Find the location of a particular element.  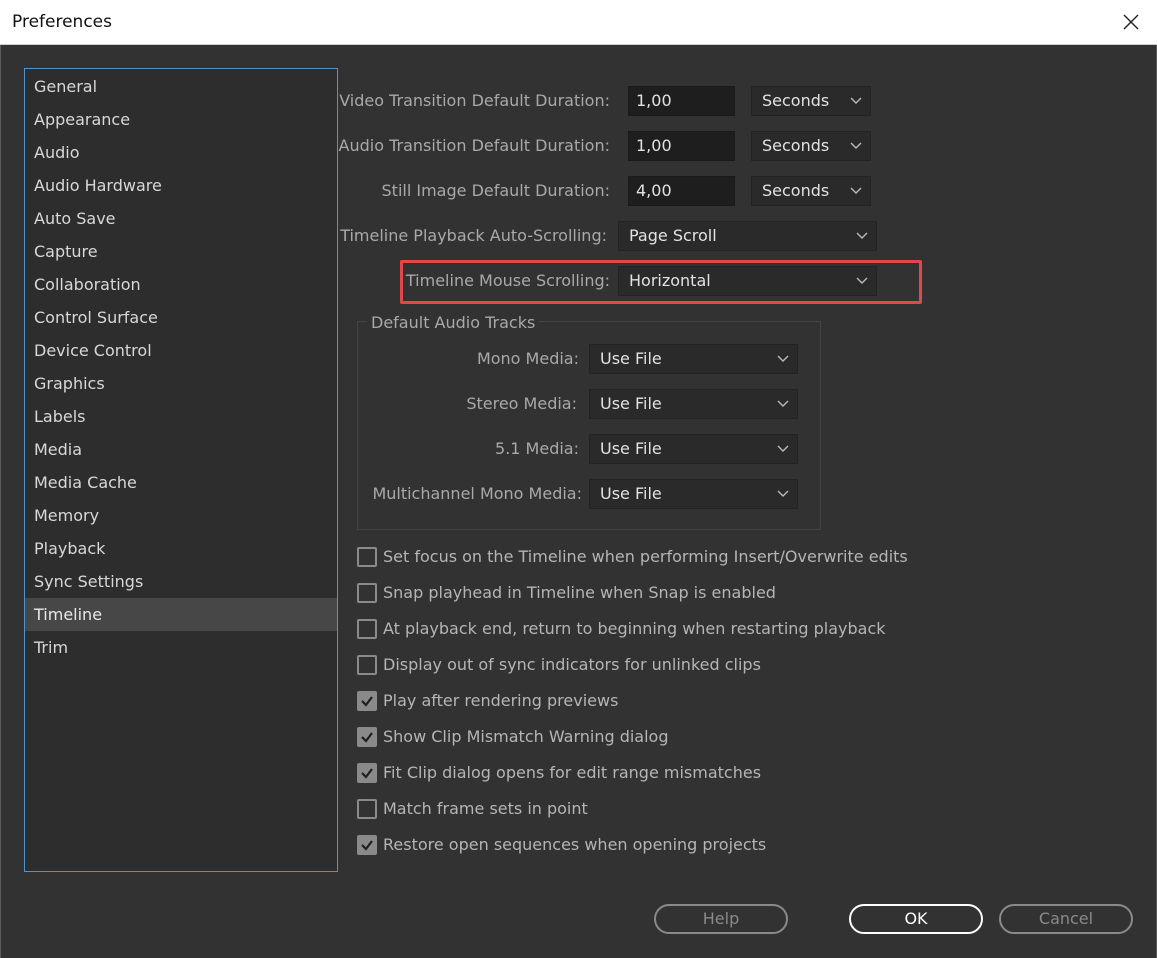

sidebar-item-appearance: Appearance is located at coordinates (181, 119).